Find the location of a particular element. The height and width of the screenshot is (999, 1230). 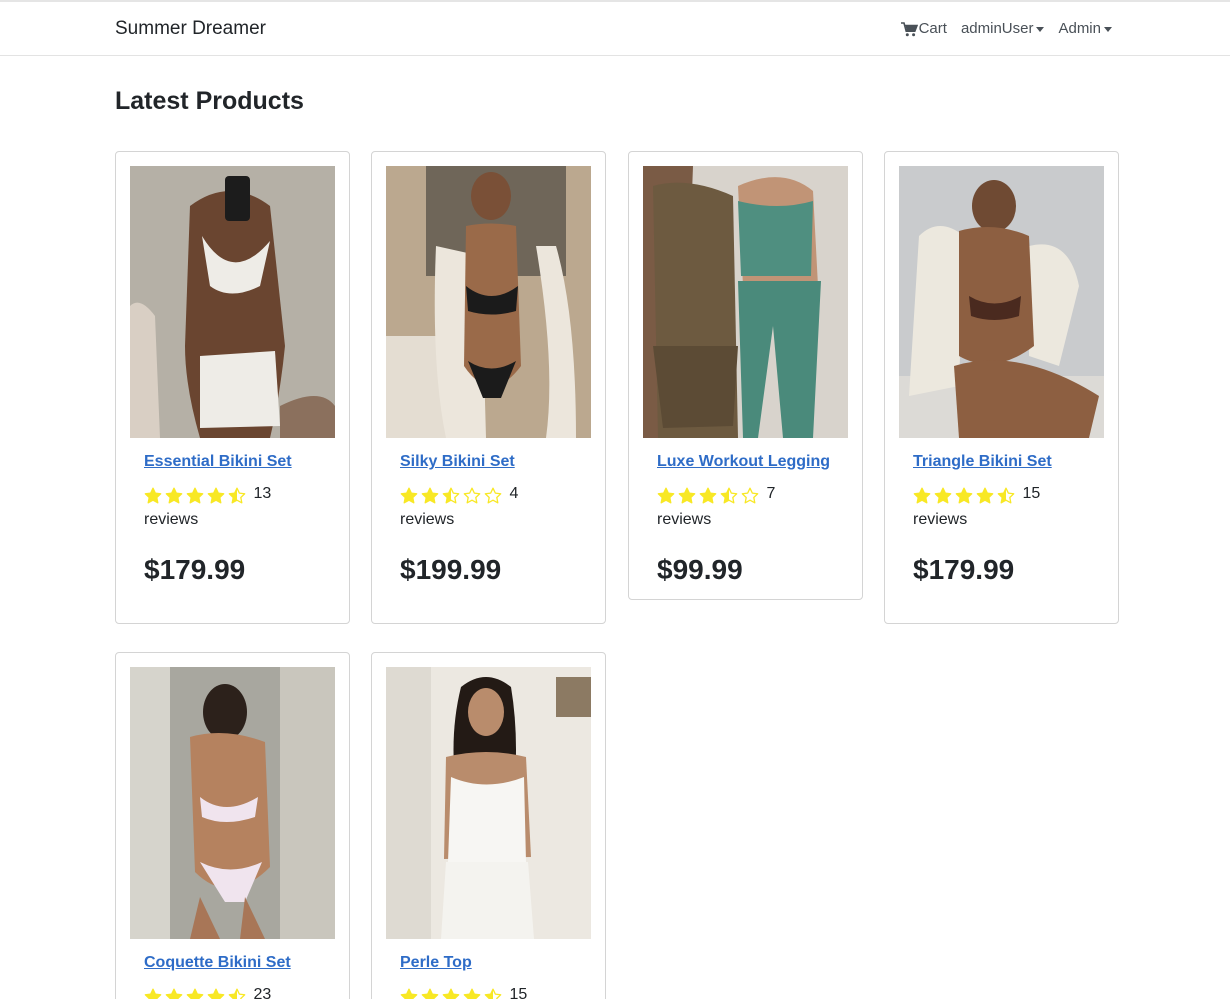

product-card: Coquette Bikini Set 23 is located at coordinates (232, 825).